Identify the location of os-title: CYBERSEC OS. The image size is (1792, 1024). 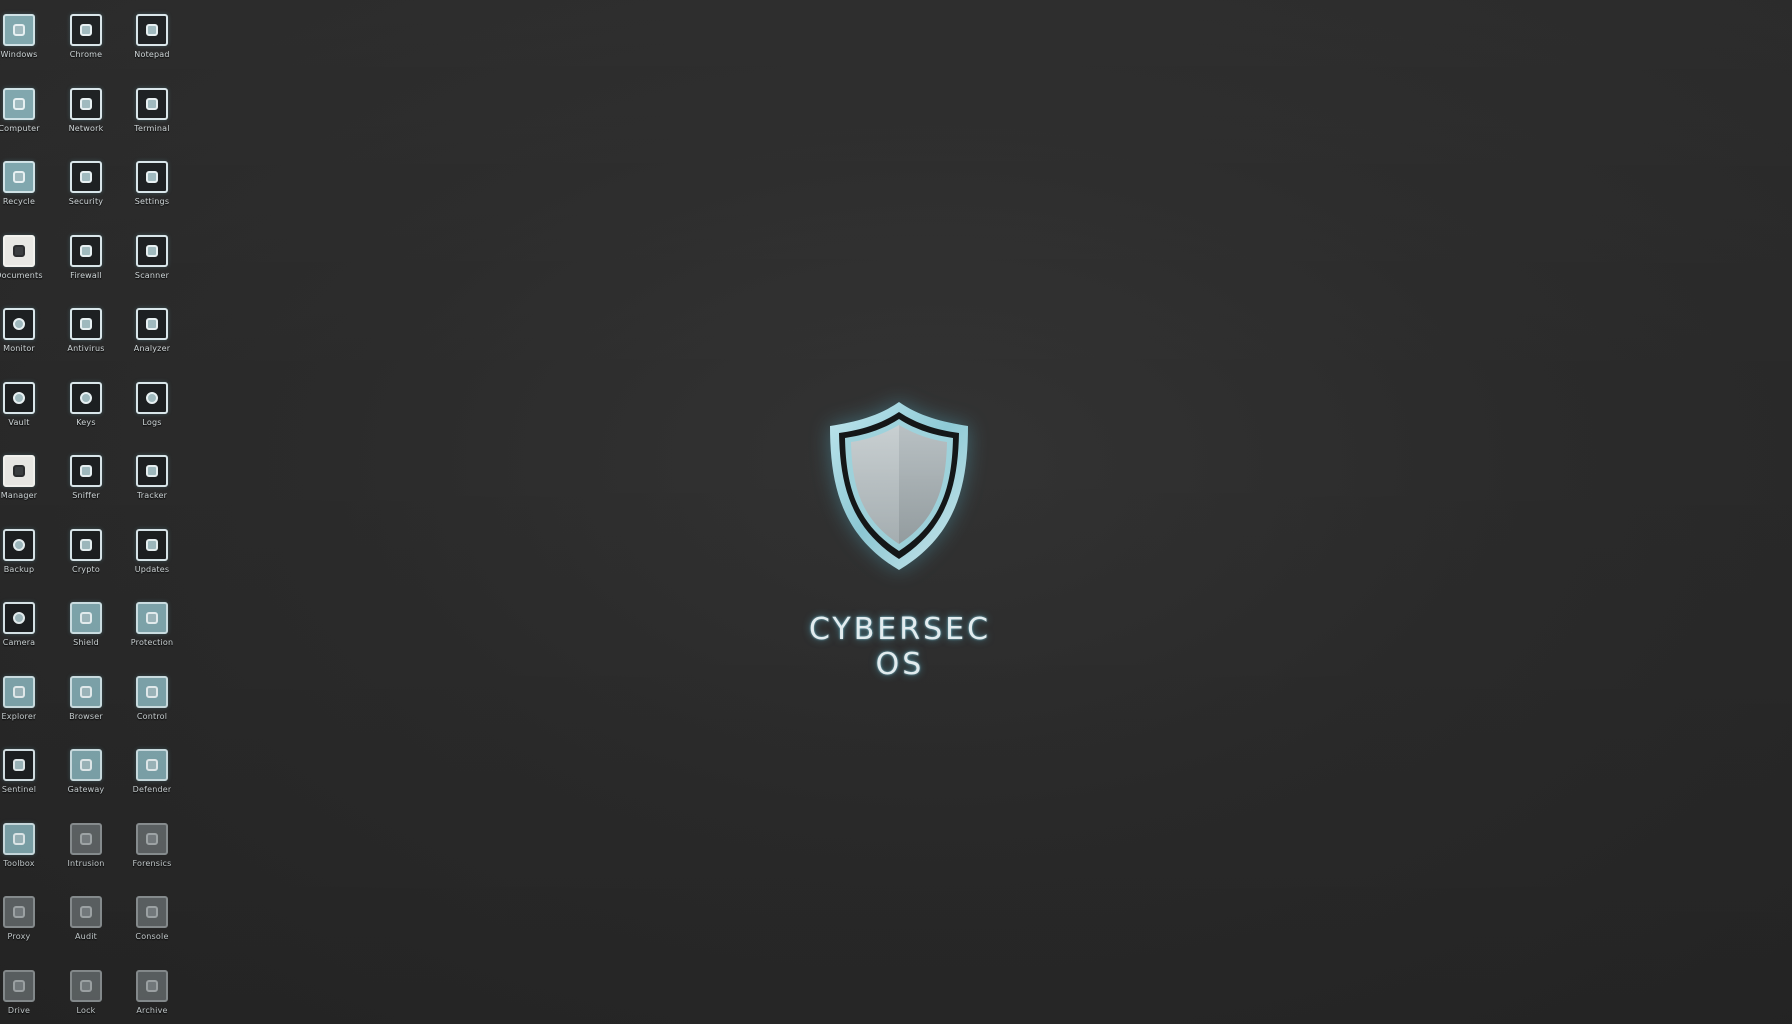
(900, 647).